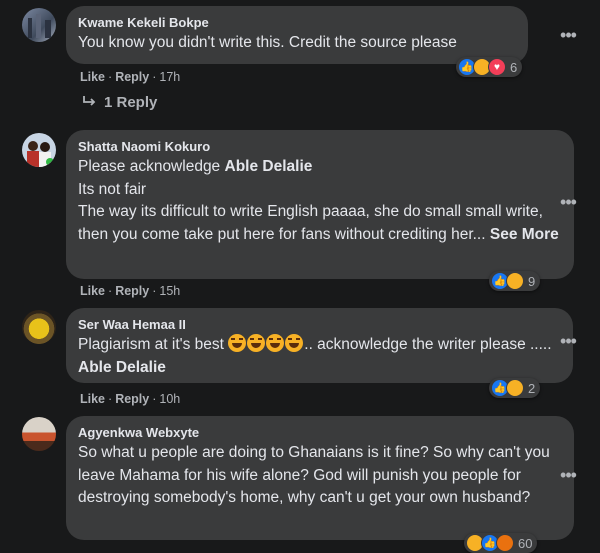 The image size is (600, 553). I want to click on see-more-link: See More, so click(524, 234).